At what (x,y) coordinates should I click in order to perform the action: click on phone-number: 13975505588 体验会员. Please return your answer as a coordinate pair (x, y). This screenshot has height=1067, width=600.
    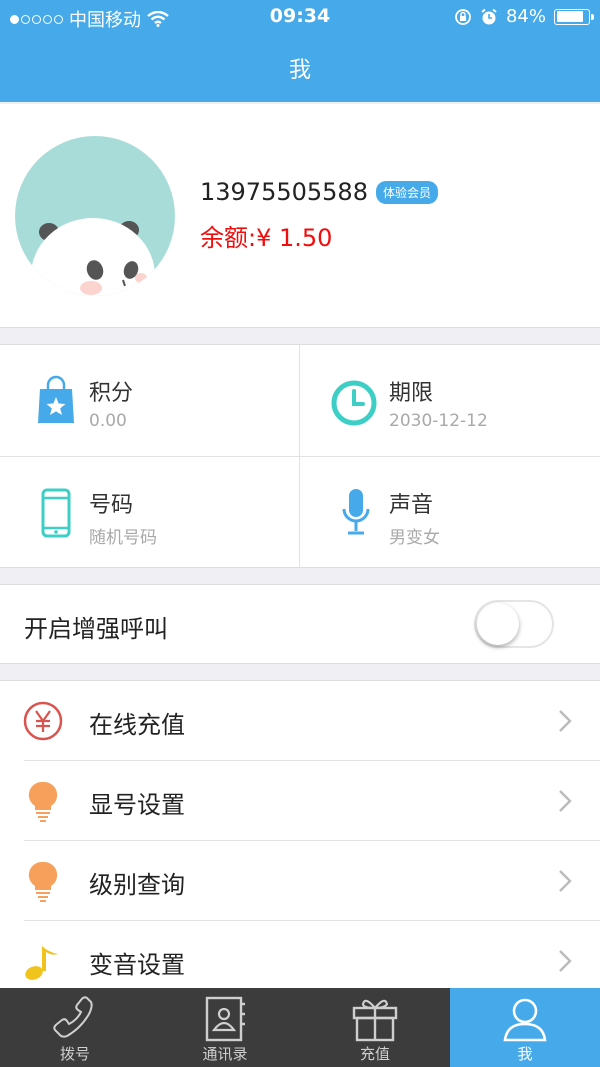
    Looking at the image, I should click on (319, 192).